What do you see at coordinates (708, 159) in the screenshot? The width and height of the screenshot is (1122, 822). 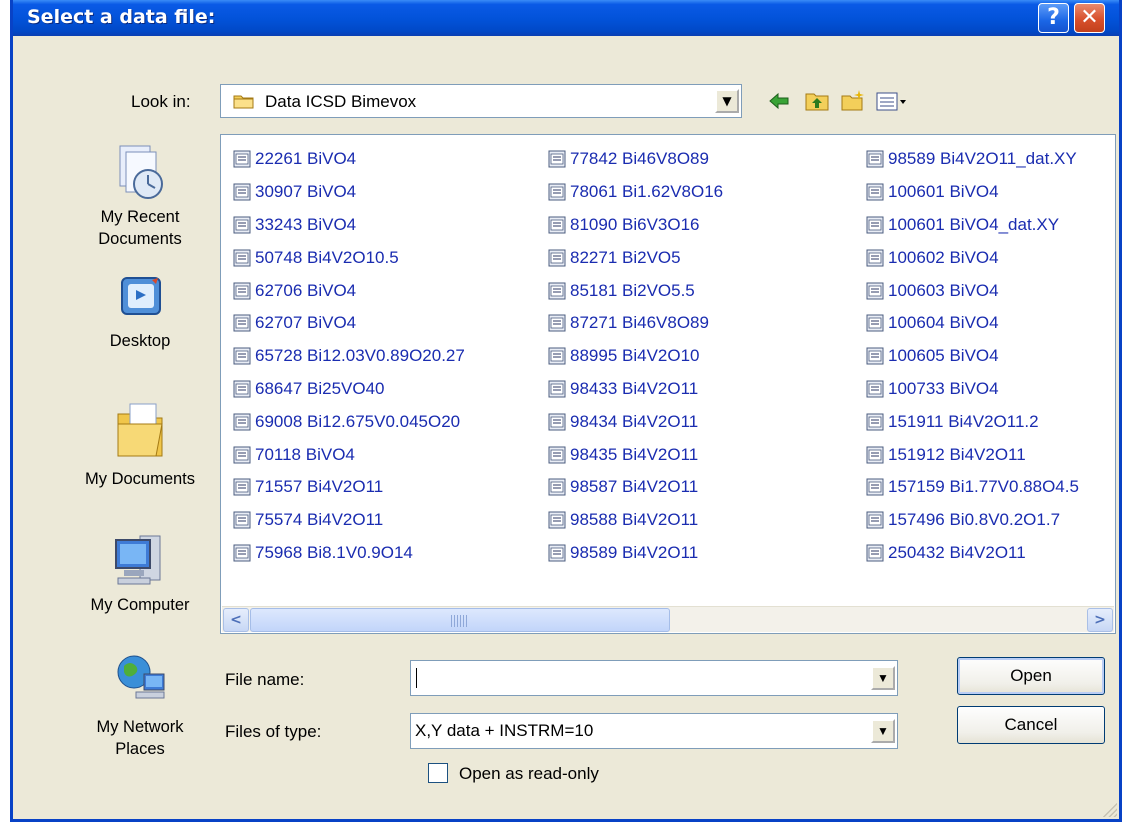 I see `file-item: 77842 Bi46V8O89` at bounding box center [708, 159].